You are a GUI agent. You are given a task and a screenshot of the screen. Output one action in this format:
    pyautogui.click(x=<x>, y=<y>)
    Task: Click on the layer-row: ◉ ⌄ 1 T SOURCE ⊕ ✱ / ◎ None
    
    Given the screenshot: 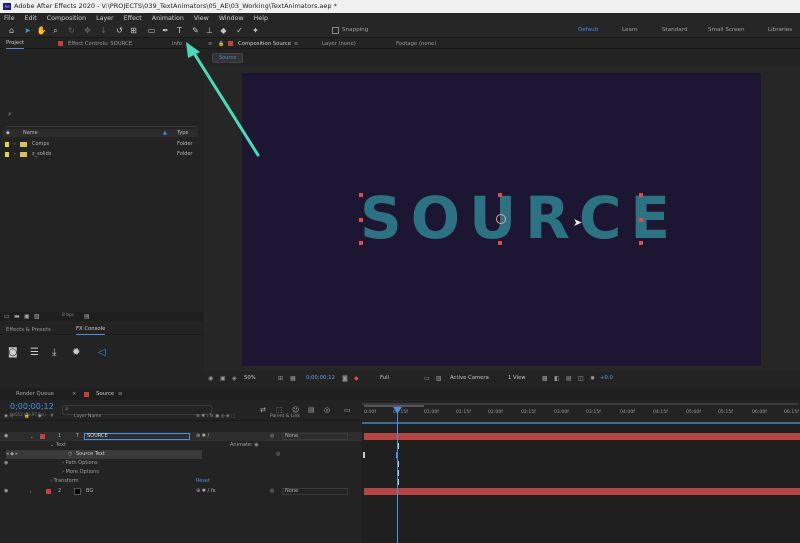 What is the action you would take?
    pyautogui.click(x=181, y=436)
    